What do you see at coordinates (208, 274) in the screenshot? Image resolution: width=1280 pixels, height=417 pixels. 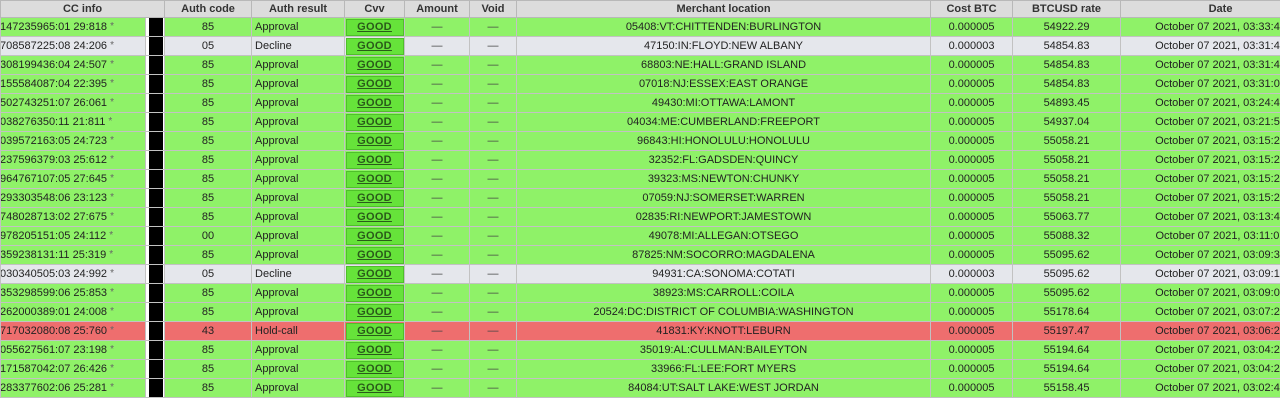 I see `auth-code-cell: 05` at bounding box center [208, 274].